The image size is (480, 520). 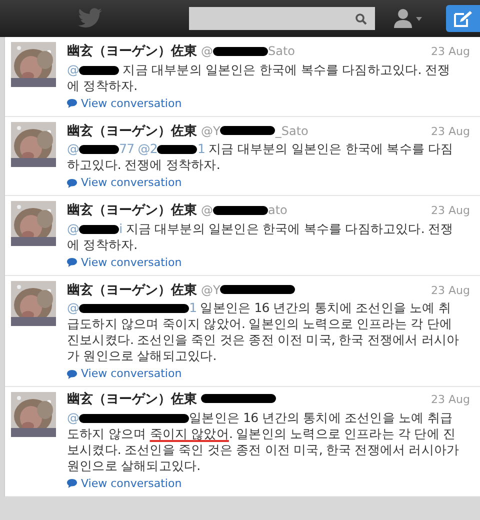 What do you see at coordinates (263, 332) in the screenshot?
I see `tweet-text: @ 1 일본인은 16 년간의 통치에 조선인을 노예 취급도하지 않으며 죽이지 않았어. 일본인의 노력으로 인프라는 각 단에 진보시켰다. 조선인을 죽인 것은 종전 이전 미국, 한국 전쟁에서 러시아가 원인으로 살해되고있다.` at bounding box center [263, 332].